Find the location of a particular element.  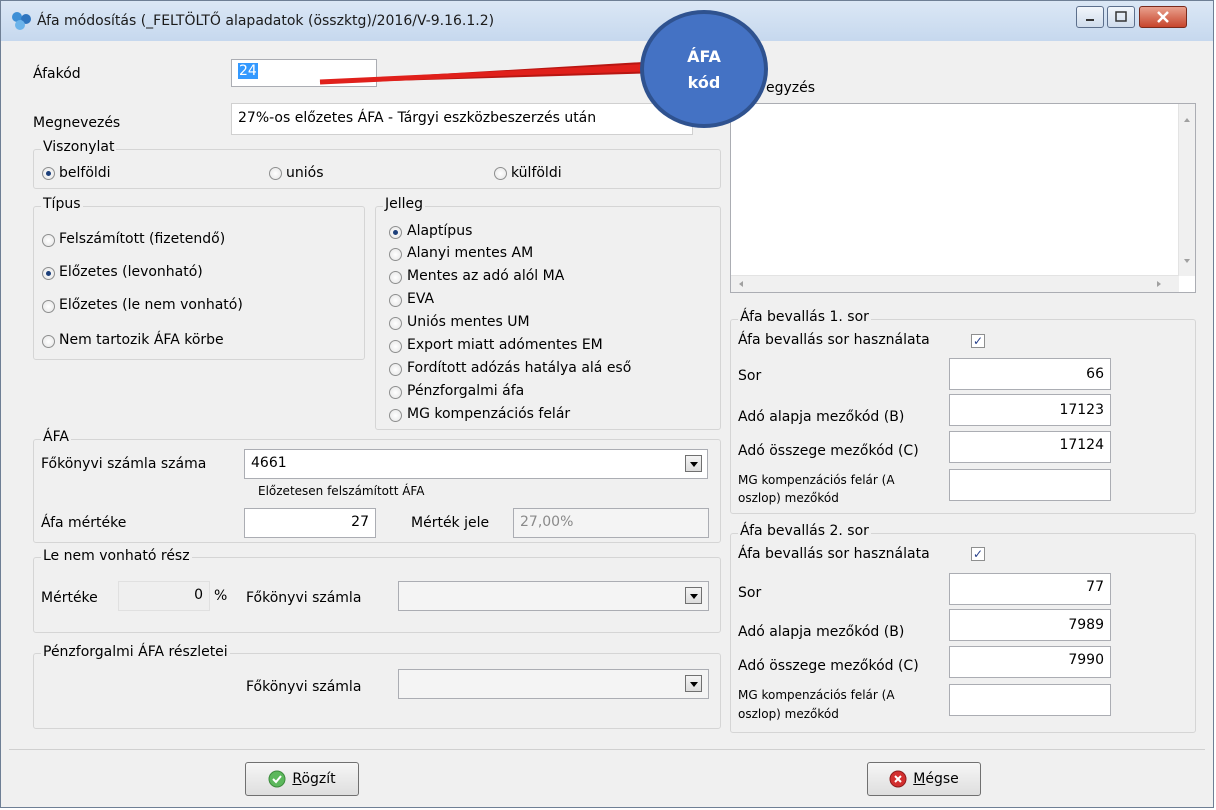

callout-line2: kód is located at coordinates (704, 82).